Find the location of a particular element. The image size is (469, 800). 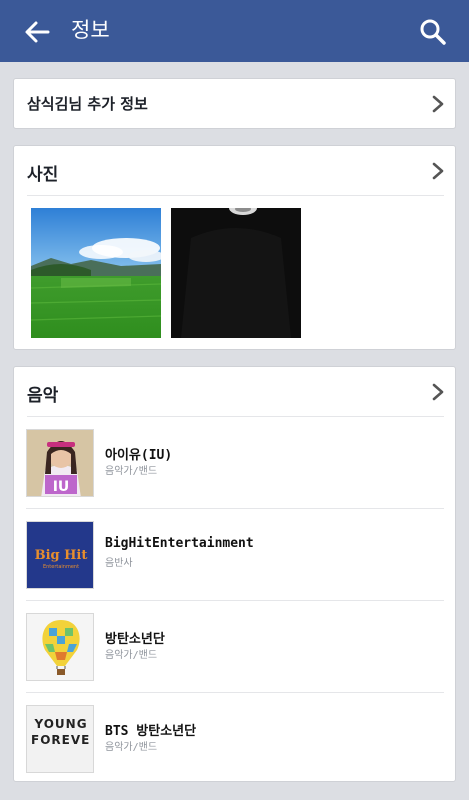

list-item: YOUNG FOREVER BTS 방탄소년단 음악가/밴드 is located at coordinates (235, 738).